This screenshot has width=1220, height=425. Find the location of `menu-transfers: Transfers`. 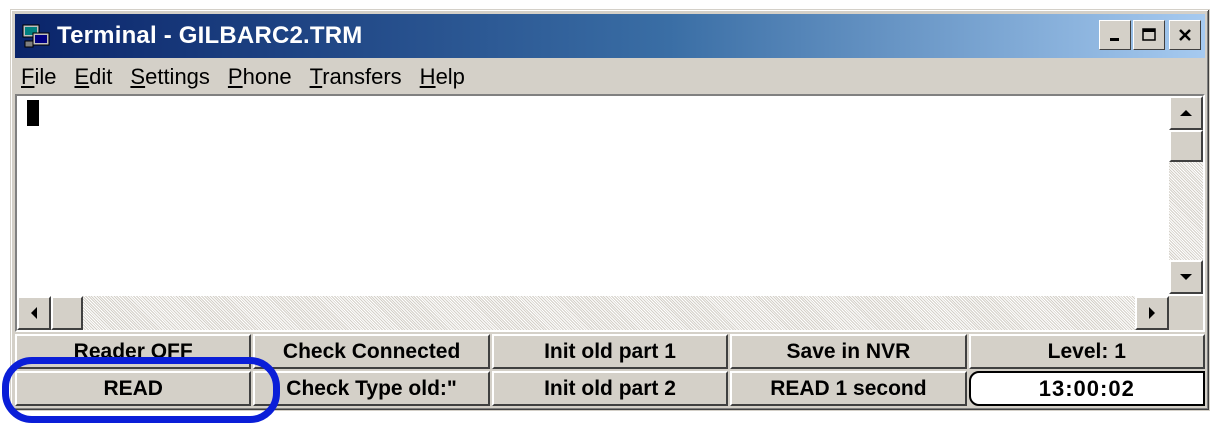

menu-transfers: Transfers is located at coordinates (356, 77).